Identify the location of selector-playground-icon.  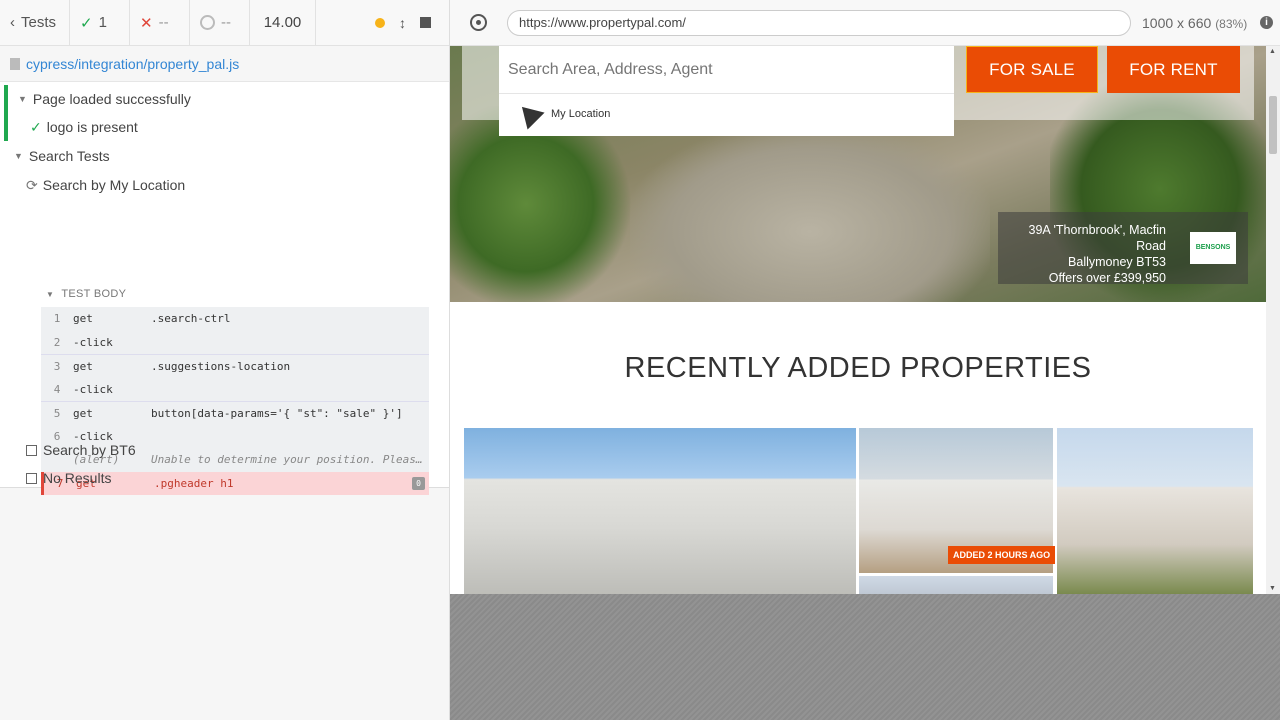
(478, 22).